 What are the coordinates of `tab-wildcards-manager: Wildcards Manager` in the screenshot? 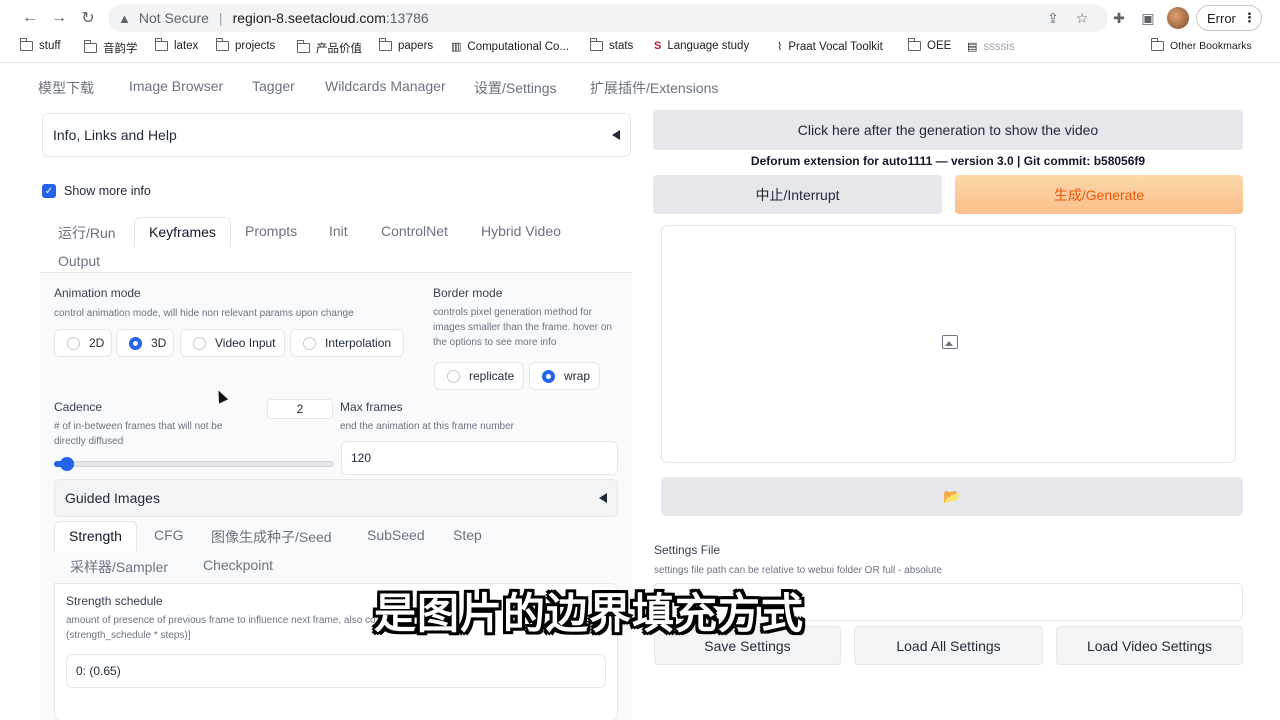 It's located at (385, 86).